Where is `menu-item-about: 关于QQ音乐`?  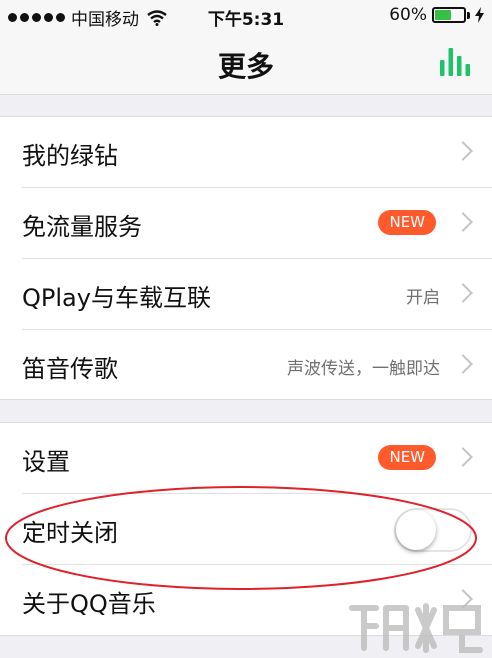 menu-item-about: 关于QQ音乐 is located at coordinates (257, 600).